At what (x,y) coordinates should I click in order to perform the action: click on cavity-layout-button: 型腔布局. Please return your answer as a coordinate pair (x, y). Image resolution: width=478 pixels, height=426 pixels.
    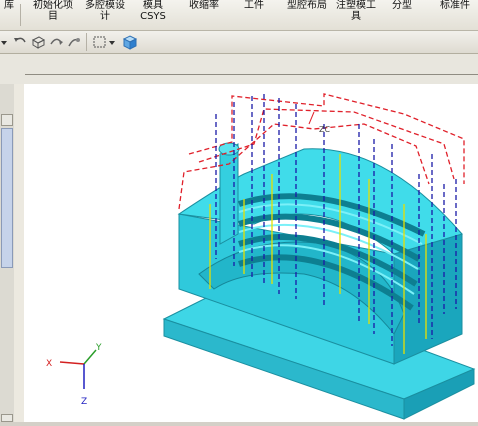
    Looking at the image, I should click on (307, 15).